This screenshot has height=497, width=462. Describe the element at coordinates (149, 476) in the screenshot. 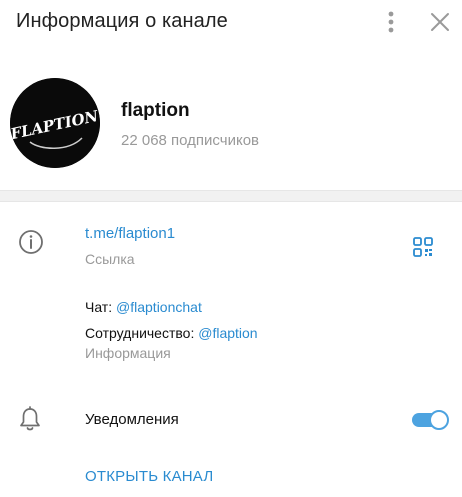

I see `open-channel-button: ОТКРЫТЬ КАНАЛ` at that location.